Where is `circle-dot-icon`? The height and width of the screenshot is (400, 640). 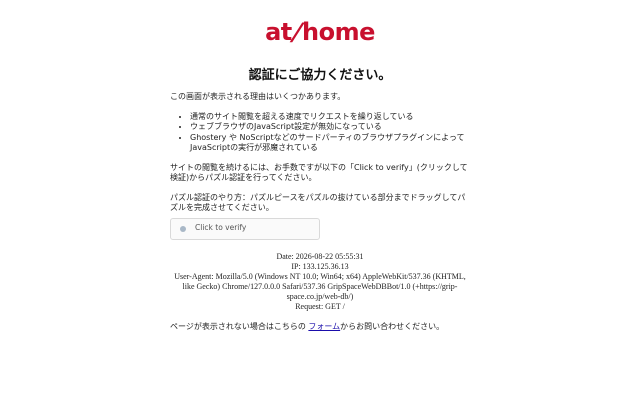
circle-dot-icon is located at coordinates (183, 228).